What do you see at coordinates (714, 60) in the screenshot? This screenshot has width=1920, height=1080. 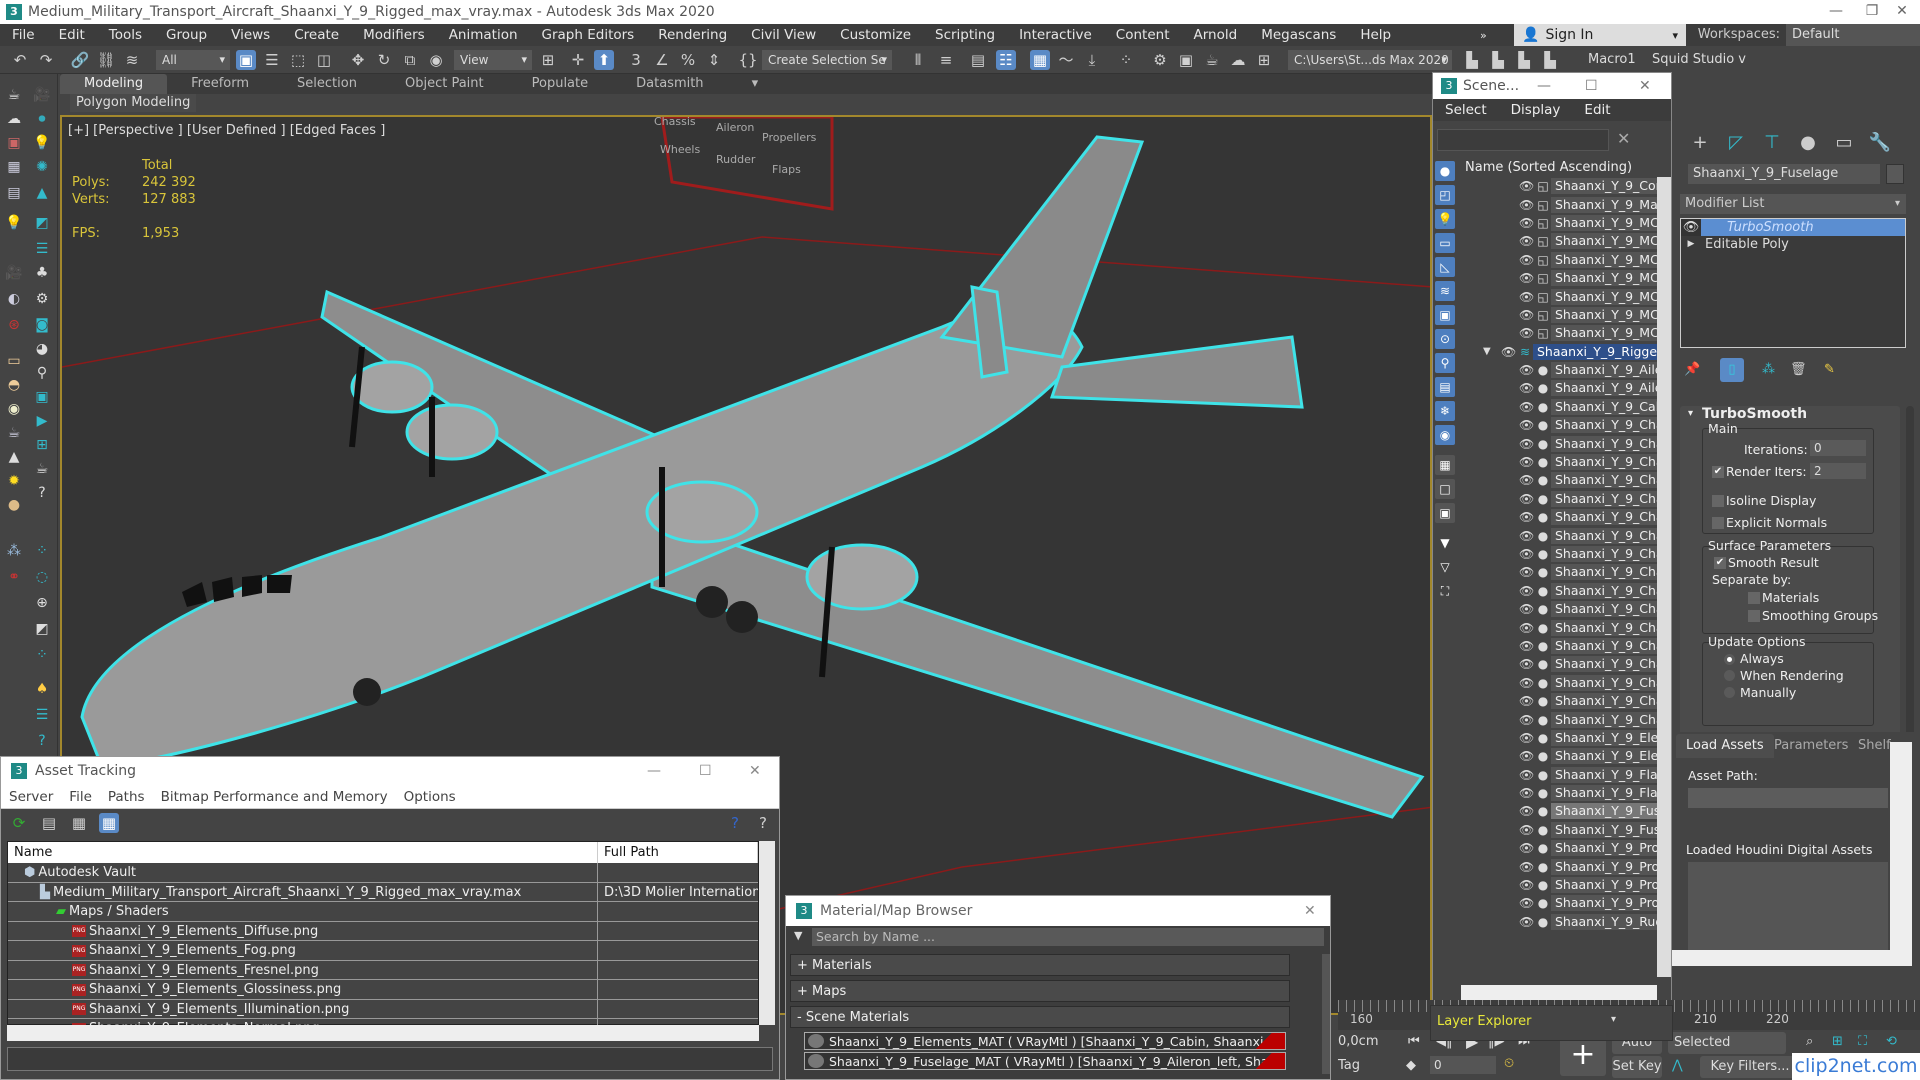 I see `spinner-snap-icon: ⇕` at bounding box center [714, 60].